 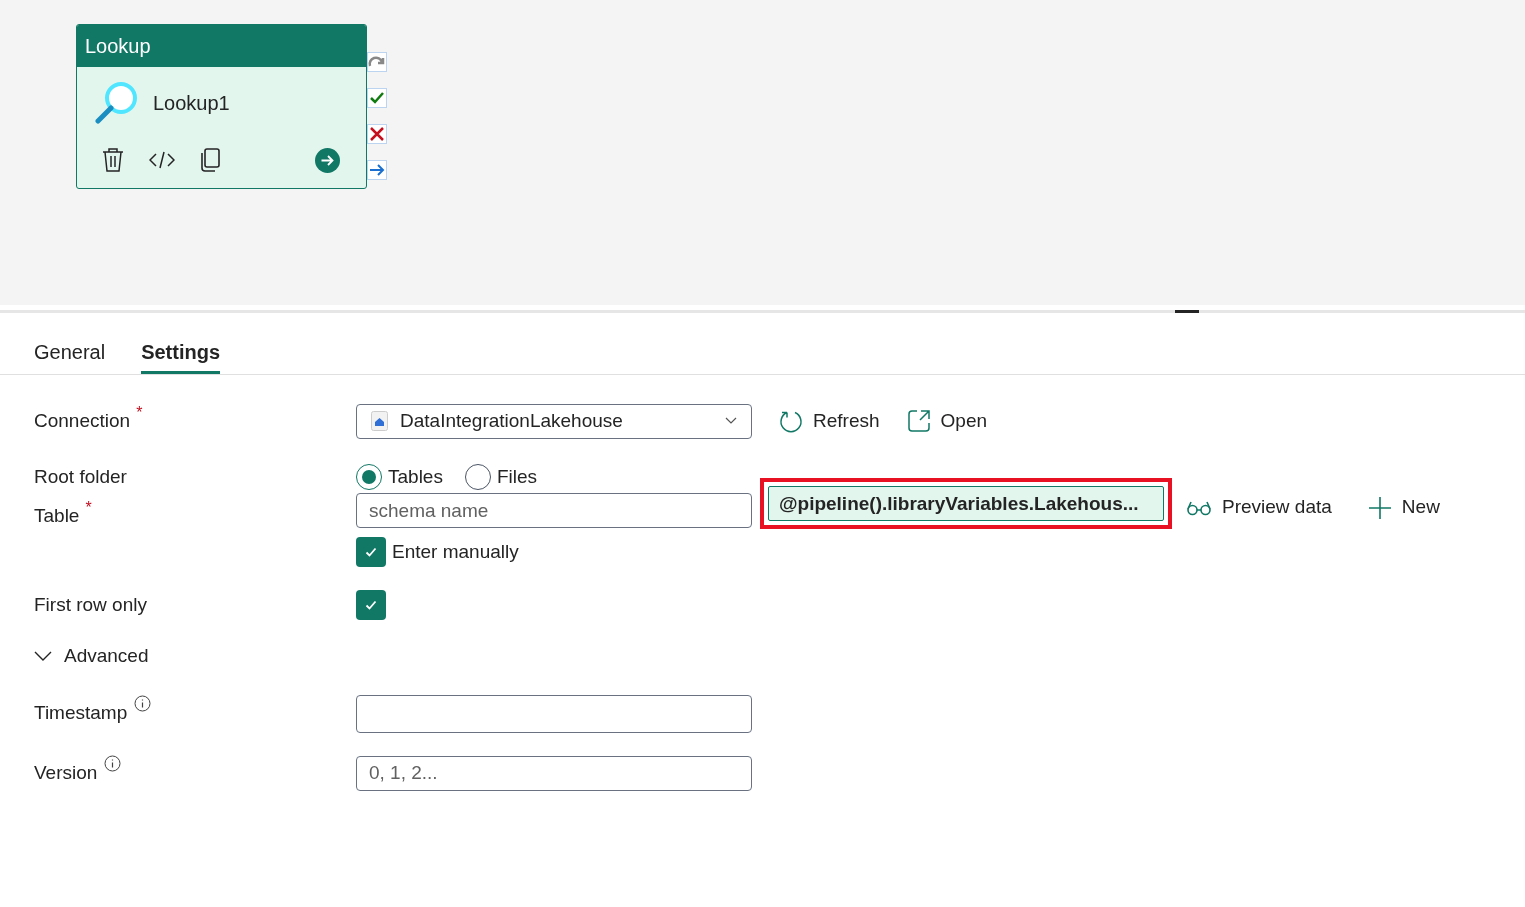 What do you see at coordinates (501, 477) in the screenshot?
I see `radio-option: Files` at bounding box center [501, 477].